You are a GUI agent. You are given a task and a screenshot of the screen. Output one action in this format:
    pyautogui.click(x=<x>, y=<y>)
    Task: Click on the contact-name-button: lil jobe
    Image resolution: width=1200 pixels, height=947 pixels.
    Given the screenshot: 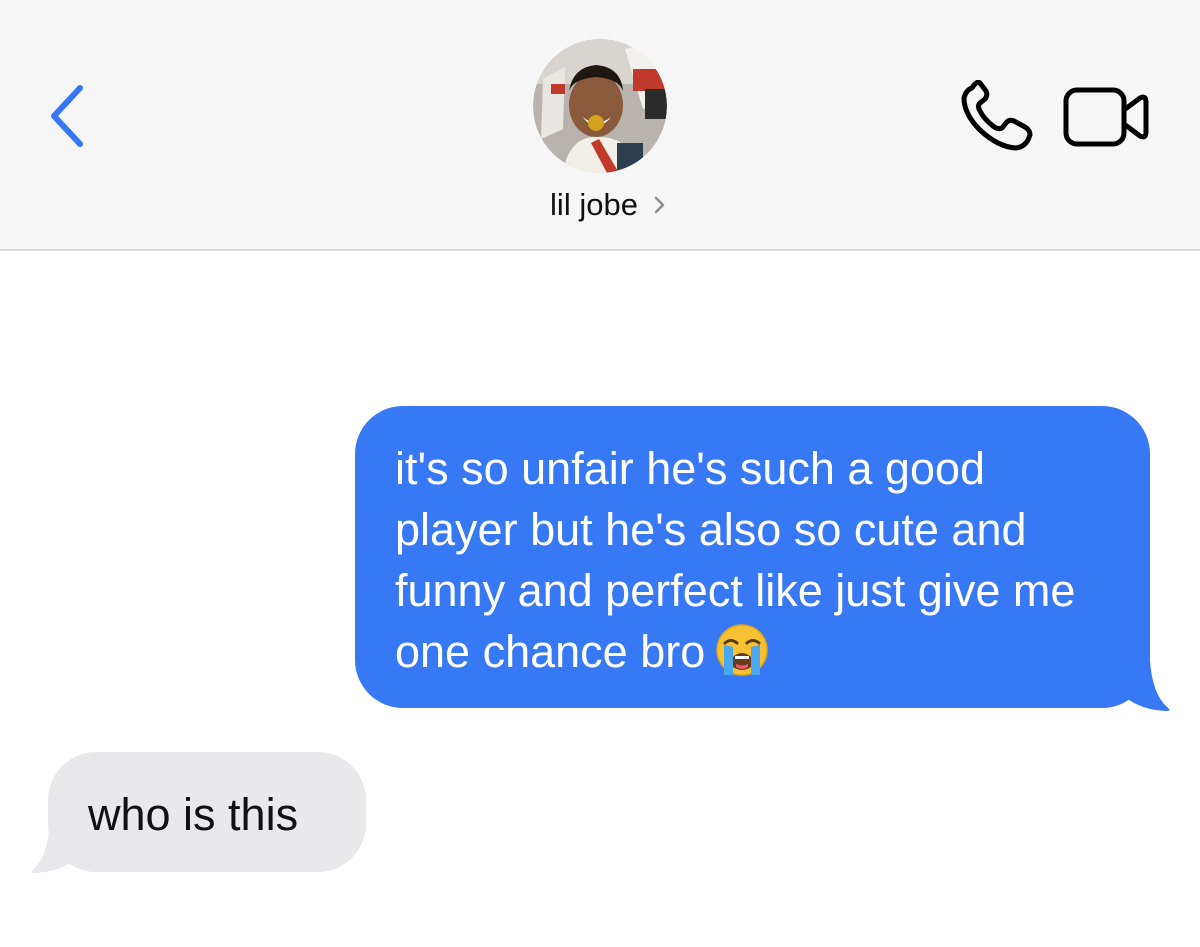 What is the action you would take?
    pyautogui.click(x=600, y=205)
    